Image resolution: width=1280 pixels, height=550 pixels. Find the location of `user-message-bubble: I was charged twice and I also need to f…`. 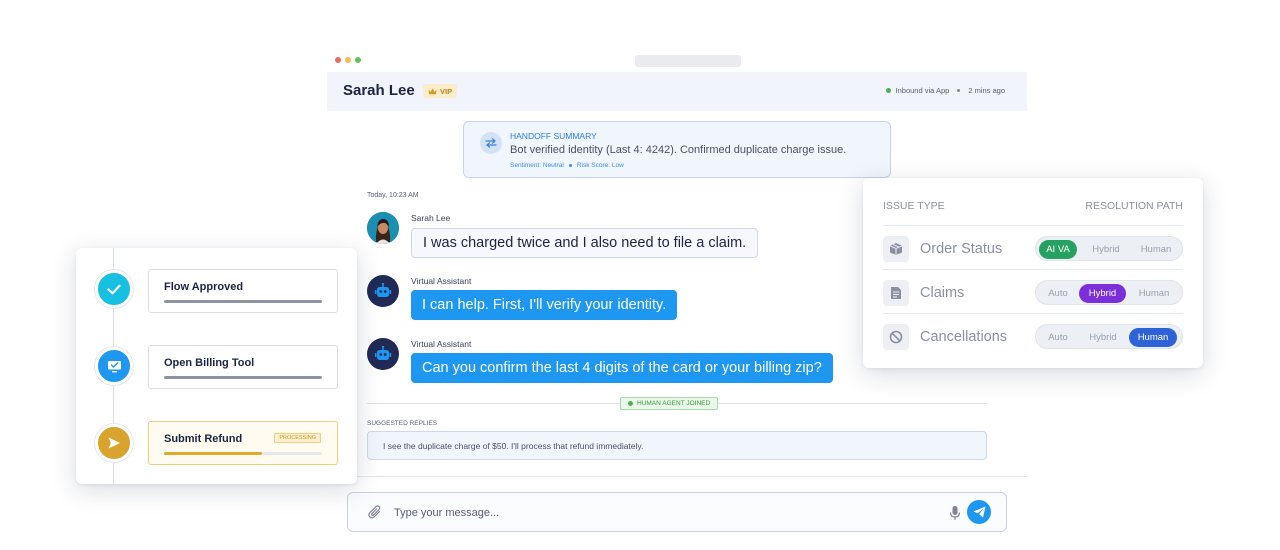

user-message-bubble: I was charged twice and I also need to f… is located at coordinates (585, 243).